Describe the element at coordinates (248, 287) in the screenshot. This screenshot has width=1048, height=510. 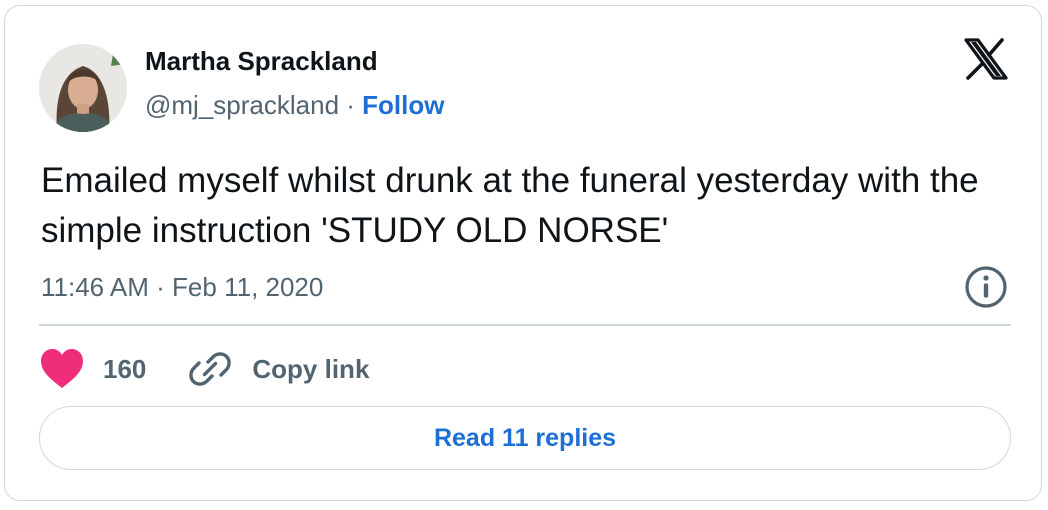
I see `tweet-date: Feb 11, 2020` at that location.